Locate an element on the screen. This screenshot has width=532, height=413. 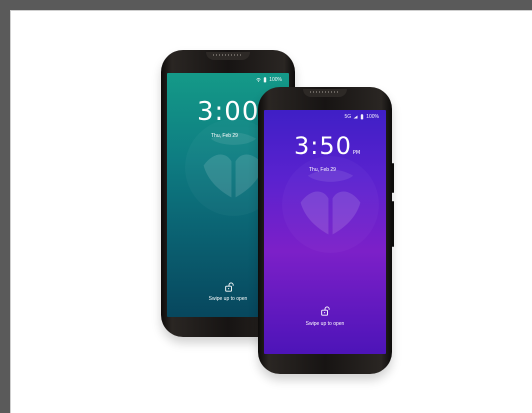
volume-button is located at coordinates (393, 224).